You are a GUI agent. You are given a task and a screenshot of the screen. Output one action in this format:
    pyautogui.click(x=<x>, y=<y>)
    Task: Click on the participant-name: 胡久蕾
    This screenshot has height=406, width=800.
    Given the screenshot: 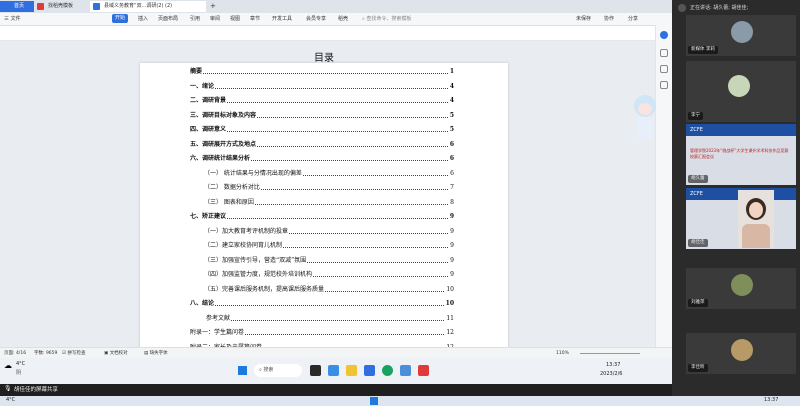 What is the action you would take?
    pyautogui.click(x=698, y=179)
    